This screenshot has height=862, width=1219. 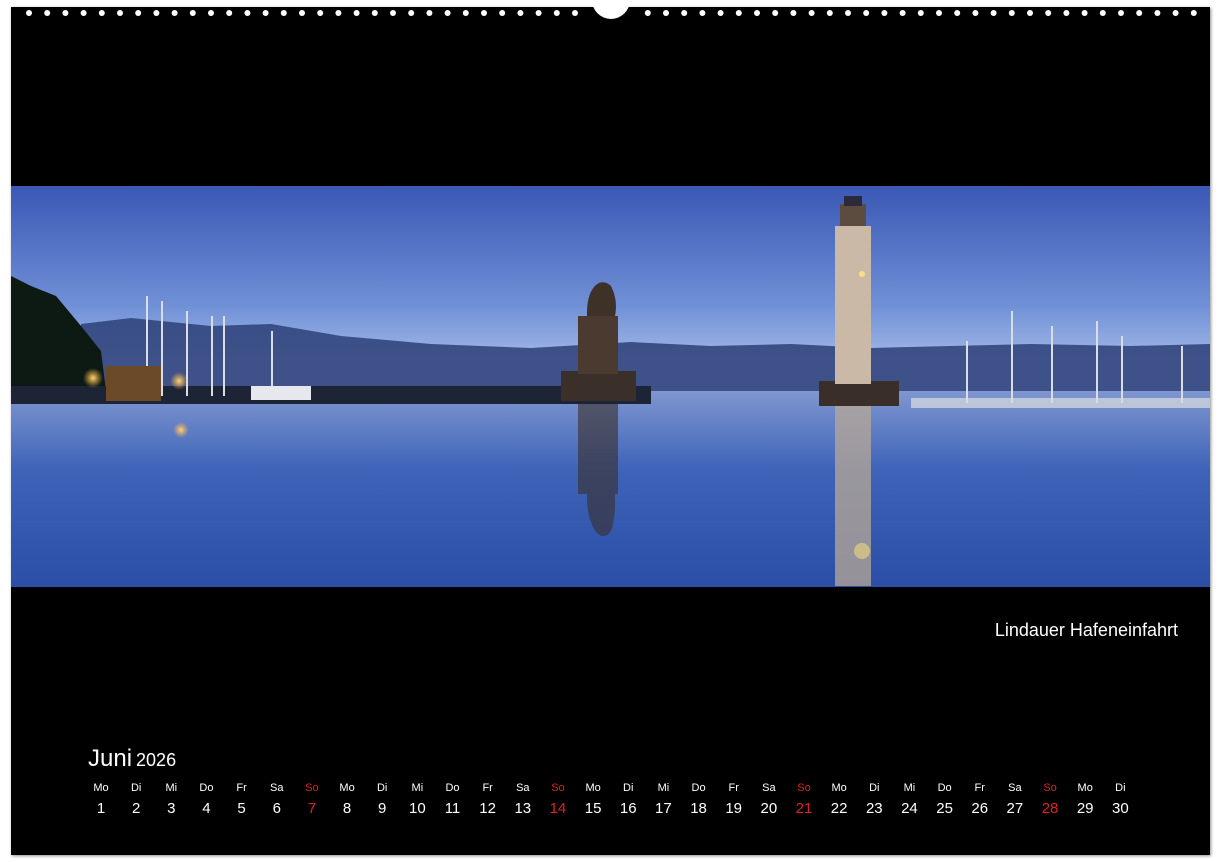 I want to click on calendar-day: Di 9, so click(x=382, y=798).